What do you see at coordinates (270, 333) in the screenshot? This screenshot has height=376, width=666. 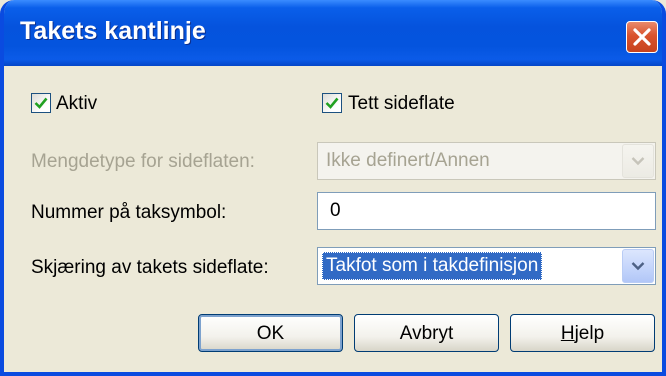 I see `ok-button: OK` at bounding box center [270, 333].